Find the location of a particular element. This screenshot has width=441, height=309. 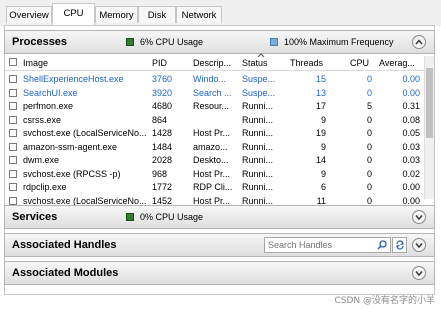

table-row: rdpclip.exe 1772 RDP Cli... Runni... 6 0 0.00 is located at coordinates (214, 187).